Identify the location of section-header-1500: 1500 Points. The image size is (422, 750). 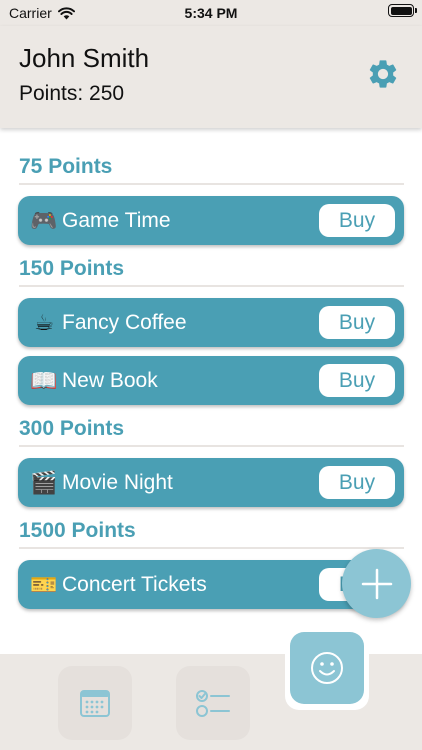
(211, 534).